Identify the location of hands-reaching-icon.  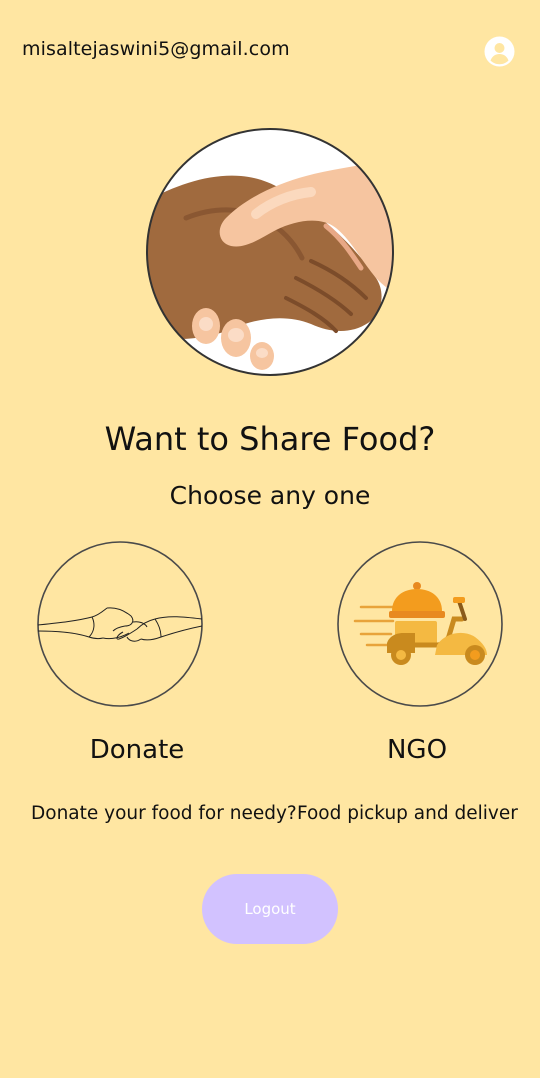
(120, 624).